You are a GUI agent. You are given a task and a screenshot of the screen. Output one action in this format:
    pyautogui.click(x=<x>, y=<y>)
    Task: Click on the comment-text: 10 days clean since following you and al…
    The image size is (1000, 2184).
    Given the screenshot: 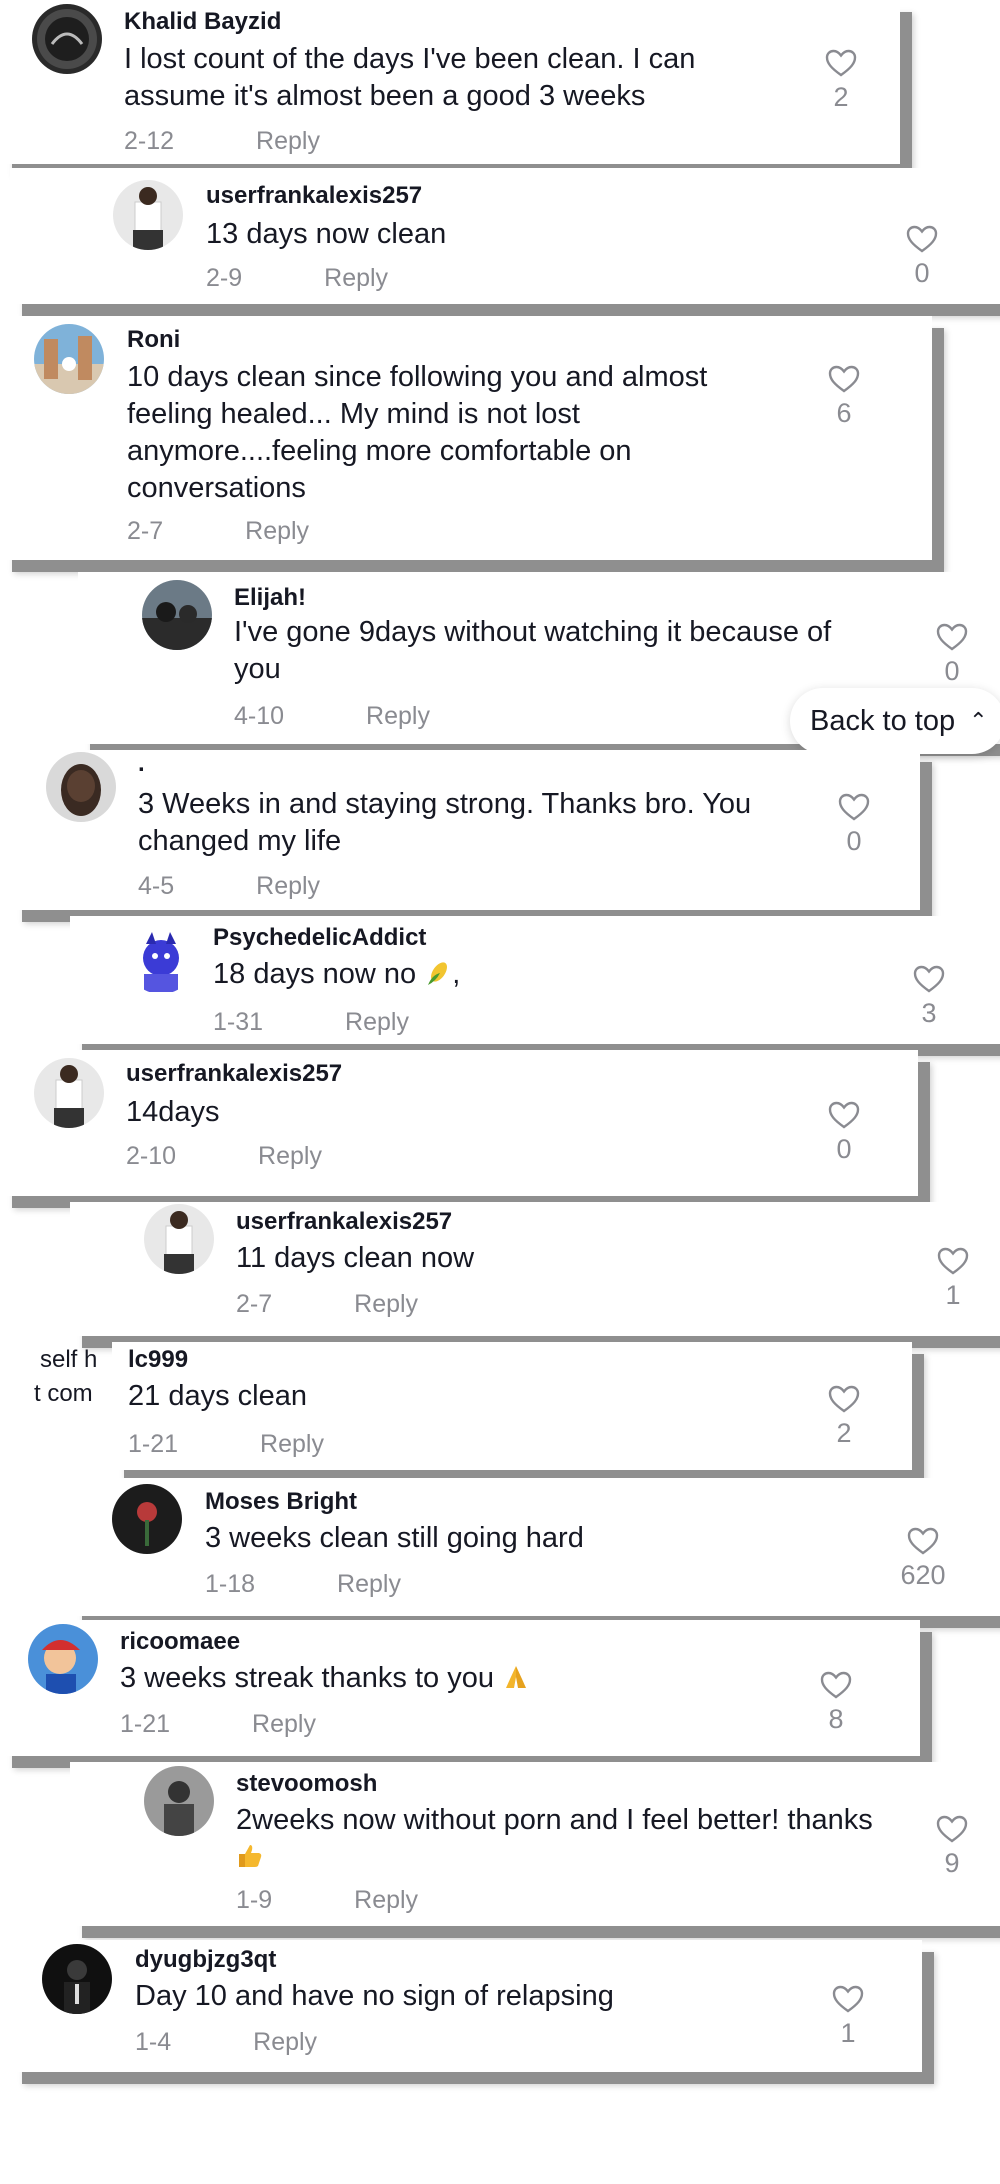 What is the action you would take?
    pyautogui.click(x=417, y=432)
    